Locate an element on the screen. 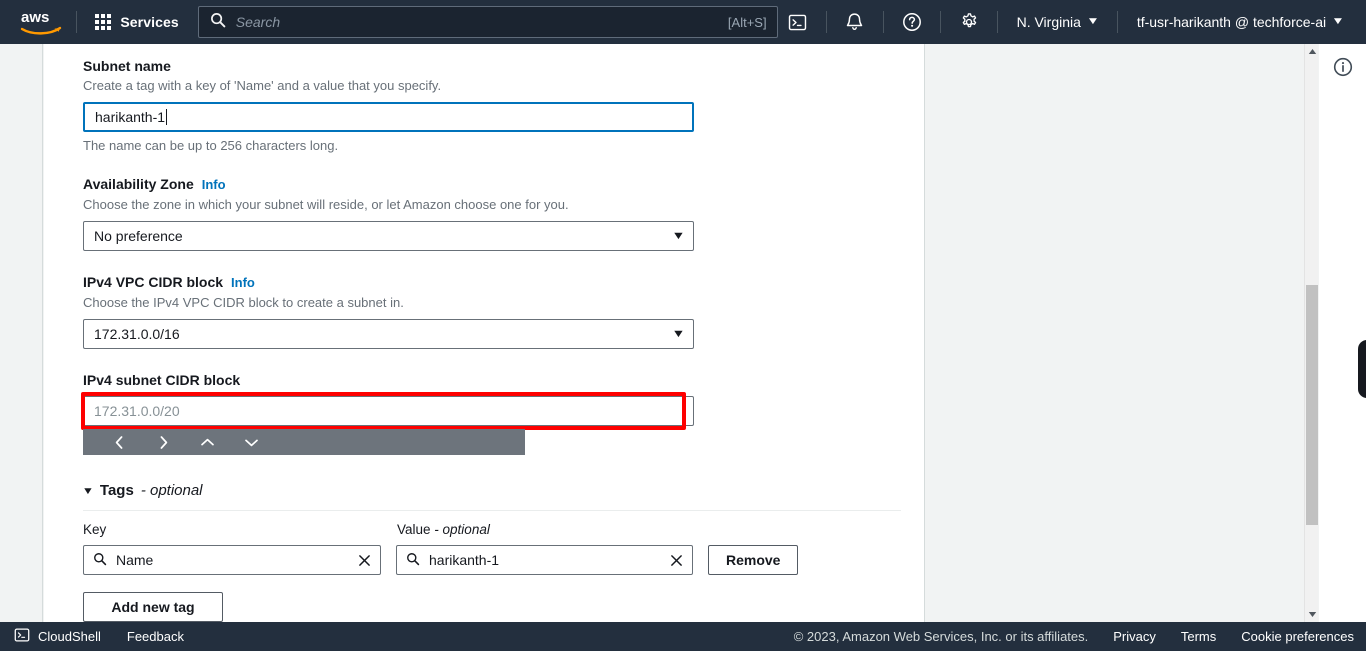 This screenshot has width=1366, height=651. gear-icon is located at coordinates (969, 20).